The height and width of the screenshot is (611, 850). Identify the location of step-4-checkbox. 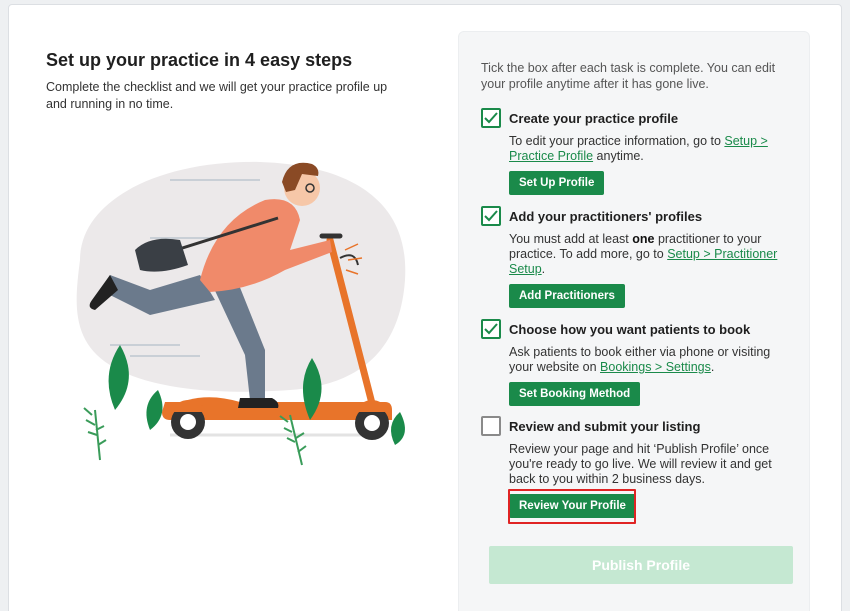
(491, 426).